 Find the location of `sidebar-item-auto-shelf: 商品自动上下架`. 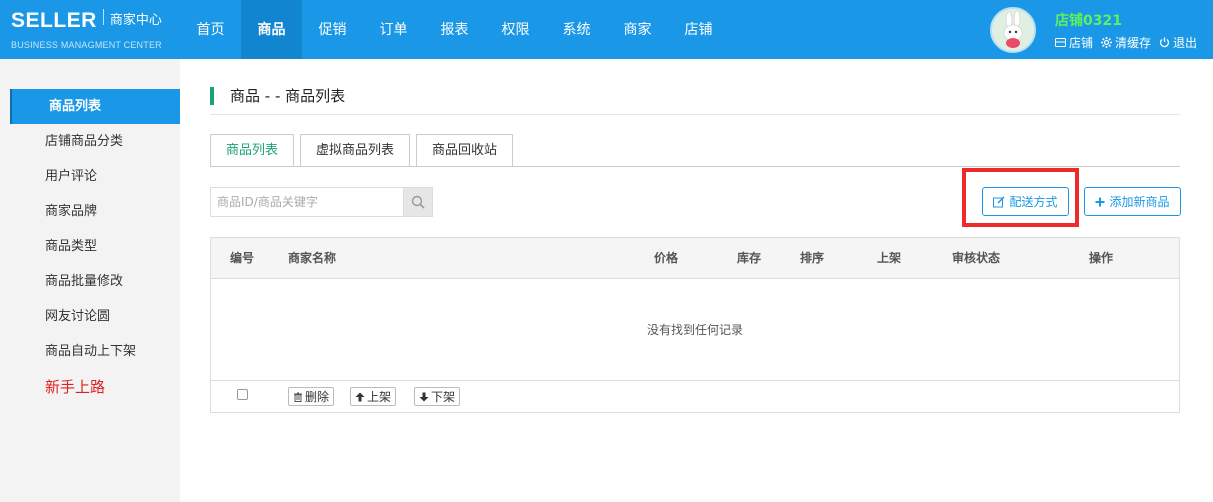

sidebar-item-auto-shelf: 商品自动上下架 is located at coordinates (95, 351).